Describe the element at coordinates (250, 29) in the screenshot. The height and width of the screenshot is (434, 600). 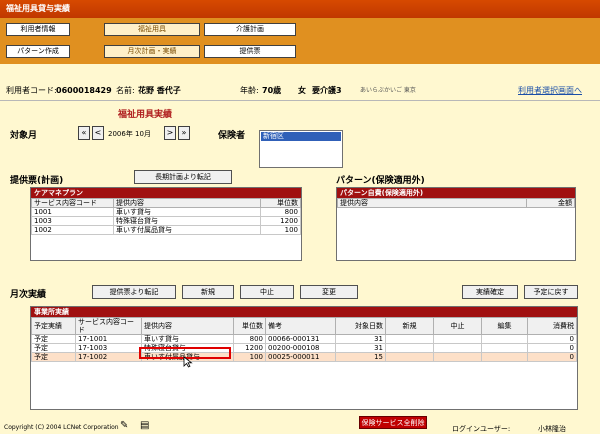
I see `nav-care-plan-button: 介護計画` at that location.